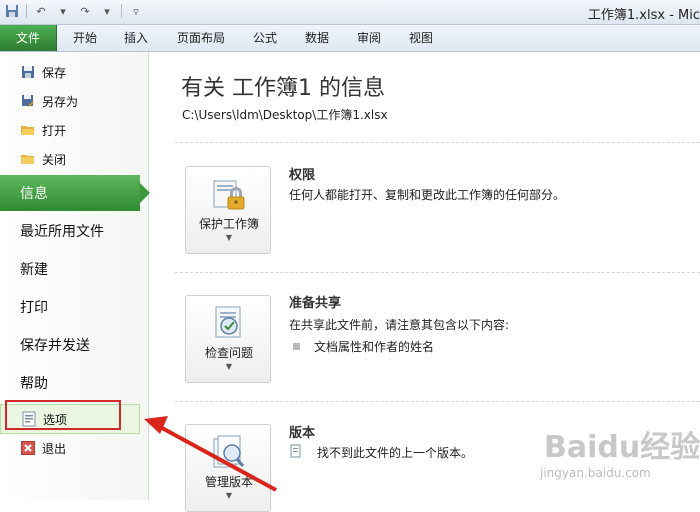  What do you see at coordinates (622, 447) in the screenshot?
I see `watermark-logo: Baidu经验` at bounding box center [622, 447].